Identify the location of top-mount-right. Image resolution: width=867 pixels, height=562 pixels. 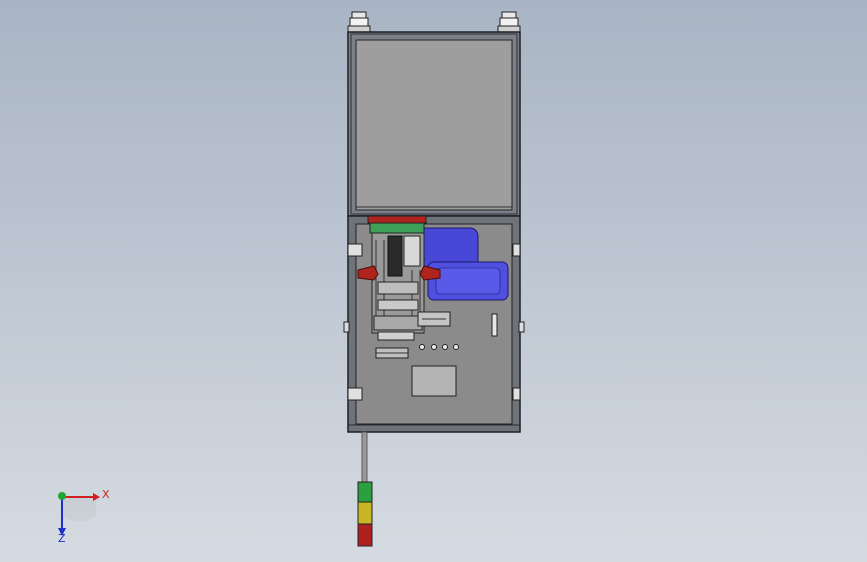
(509, 22).